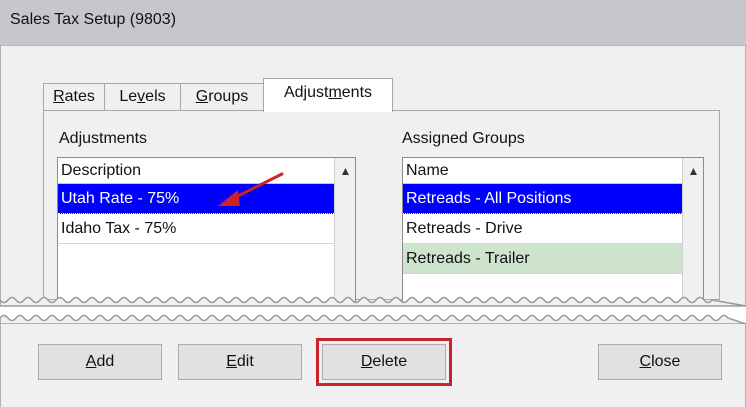 The image size is (746, 407). Describe the element at coordinates (542, 229) in the screenshot. I see `list-item-retreads-drive: Retreads - Drive` at that location.